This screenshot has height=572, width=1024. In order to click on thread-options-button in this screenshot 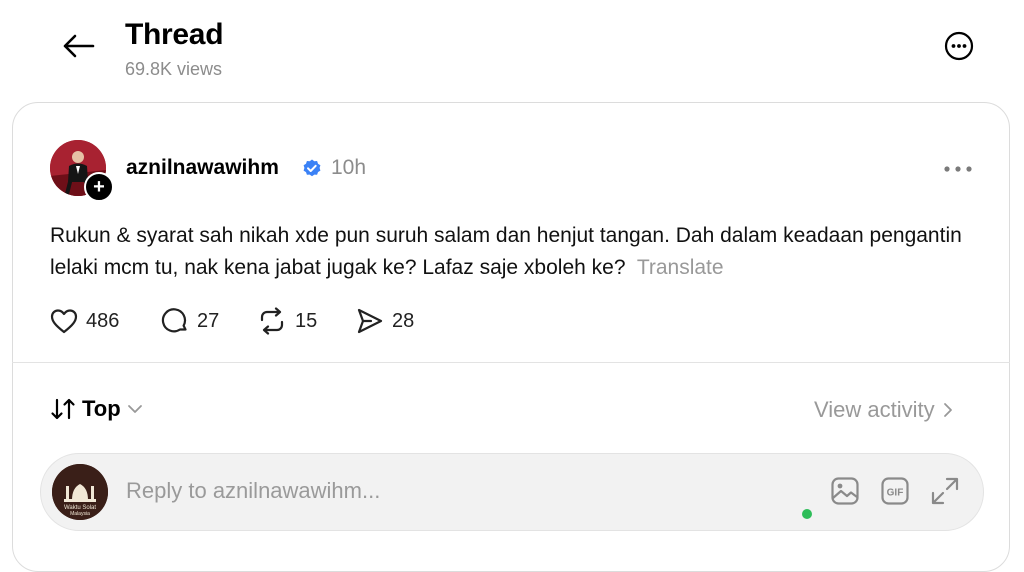, I will do `click(959, 46)`.